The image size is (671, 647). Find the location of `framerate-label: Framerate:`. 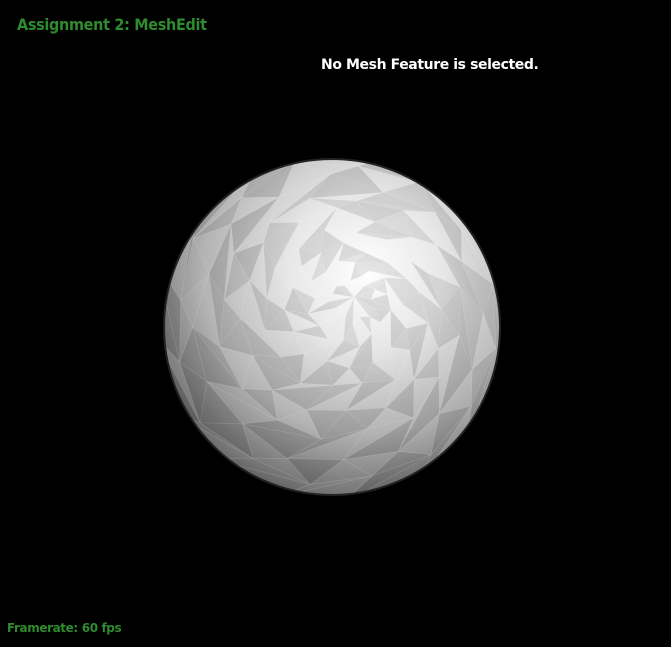

framerate-label: Framerate: is located at coordinates (42, 628).